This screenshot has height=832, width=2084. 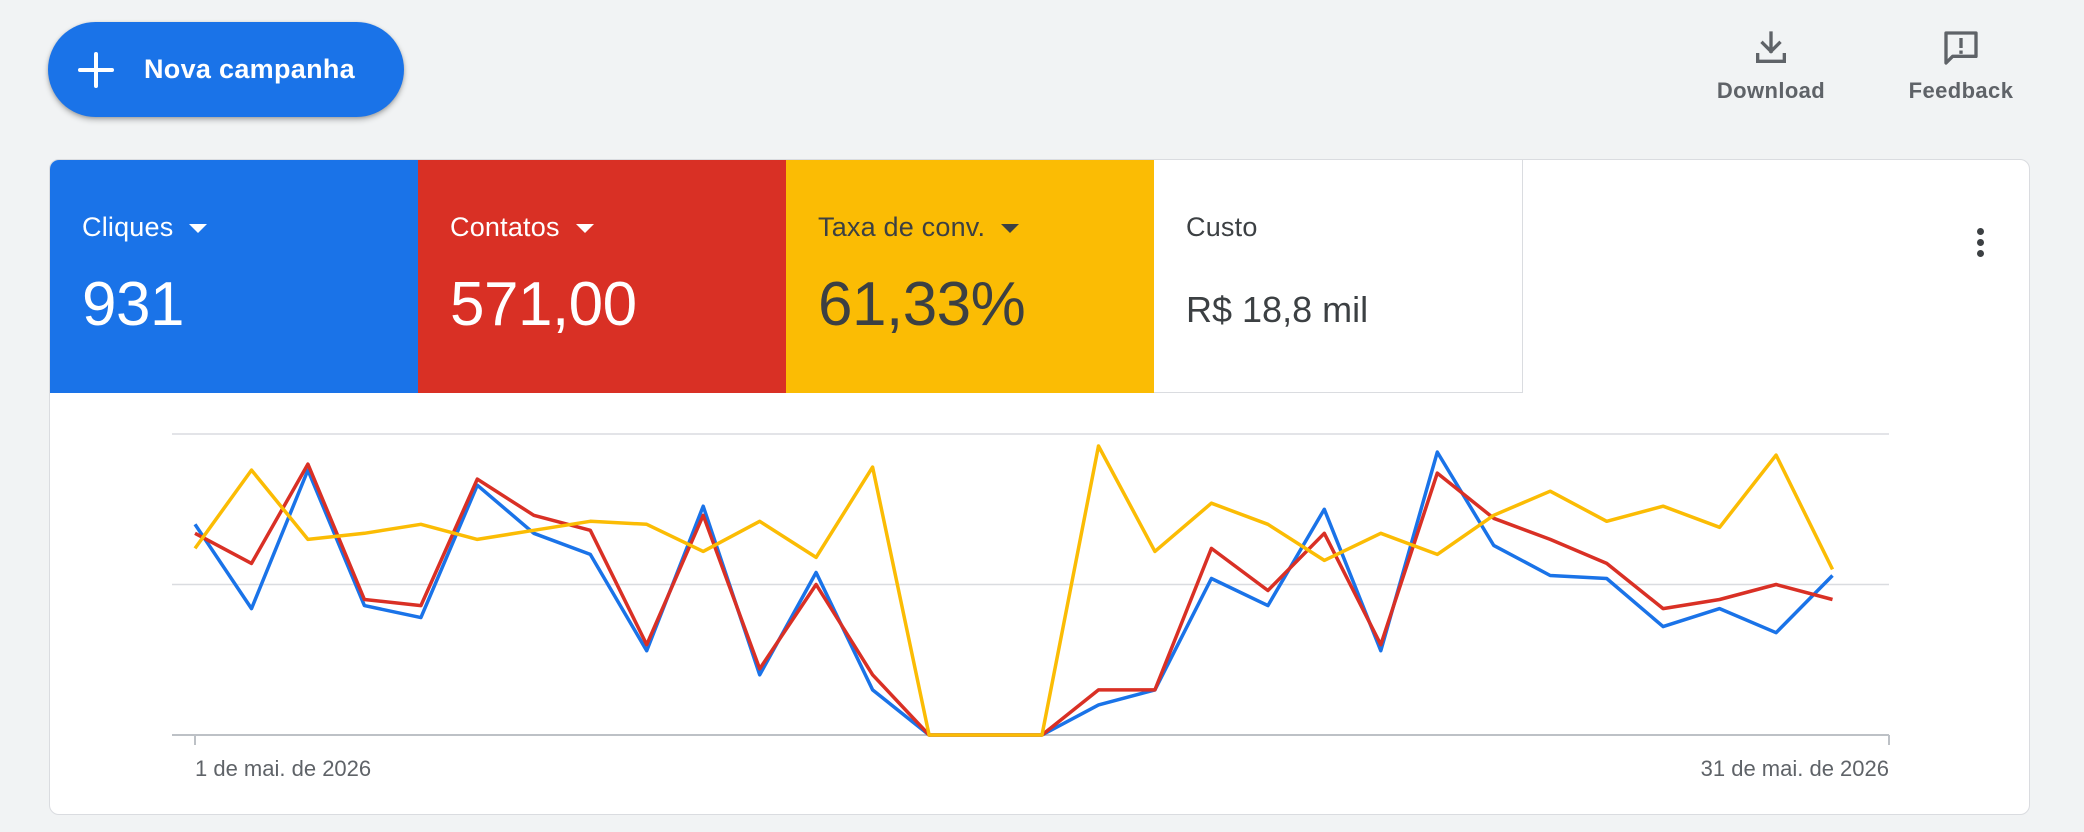 What do you see at coordinates (1961, 48) in the screenshot?
I see `feedback-icon` at bounding box center [1961, 48].